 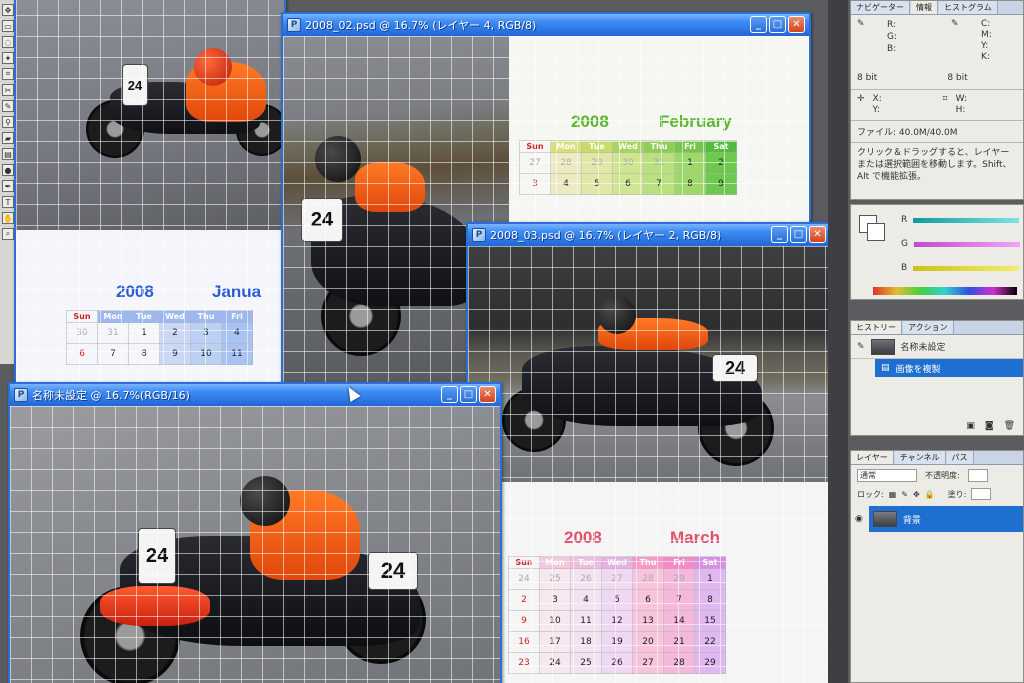 What do you see at coordinates (960, 457) in the screenshot?
I see `tab-paths: パス` at bounding box center [960, 457].